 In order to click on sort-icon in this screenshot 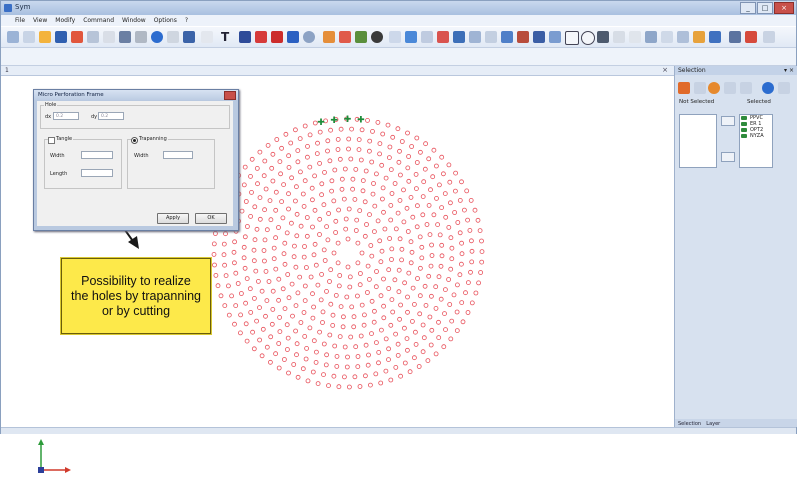, I will do `click(667, 37)`.